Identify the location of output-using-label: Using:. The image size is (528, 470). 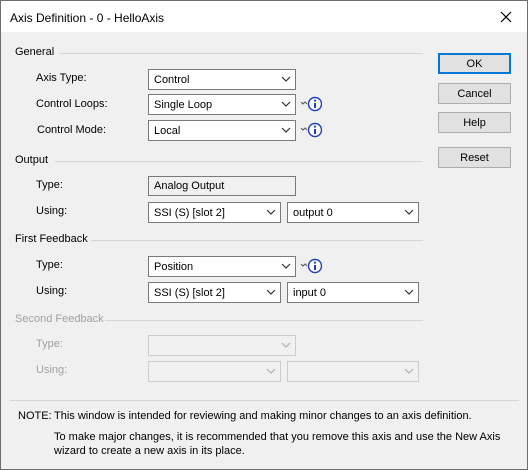
(52, 211).